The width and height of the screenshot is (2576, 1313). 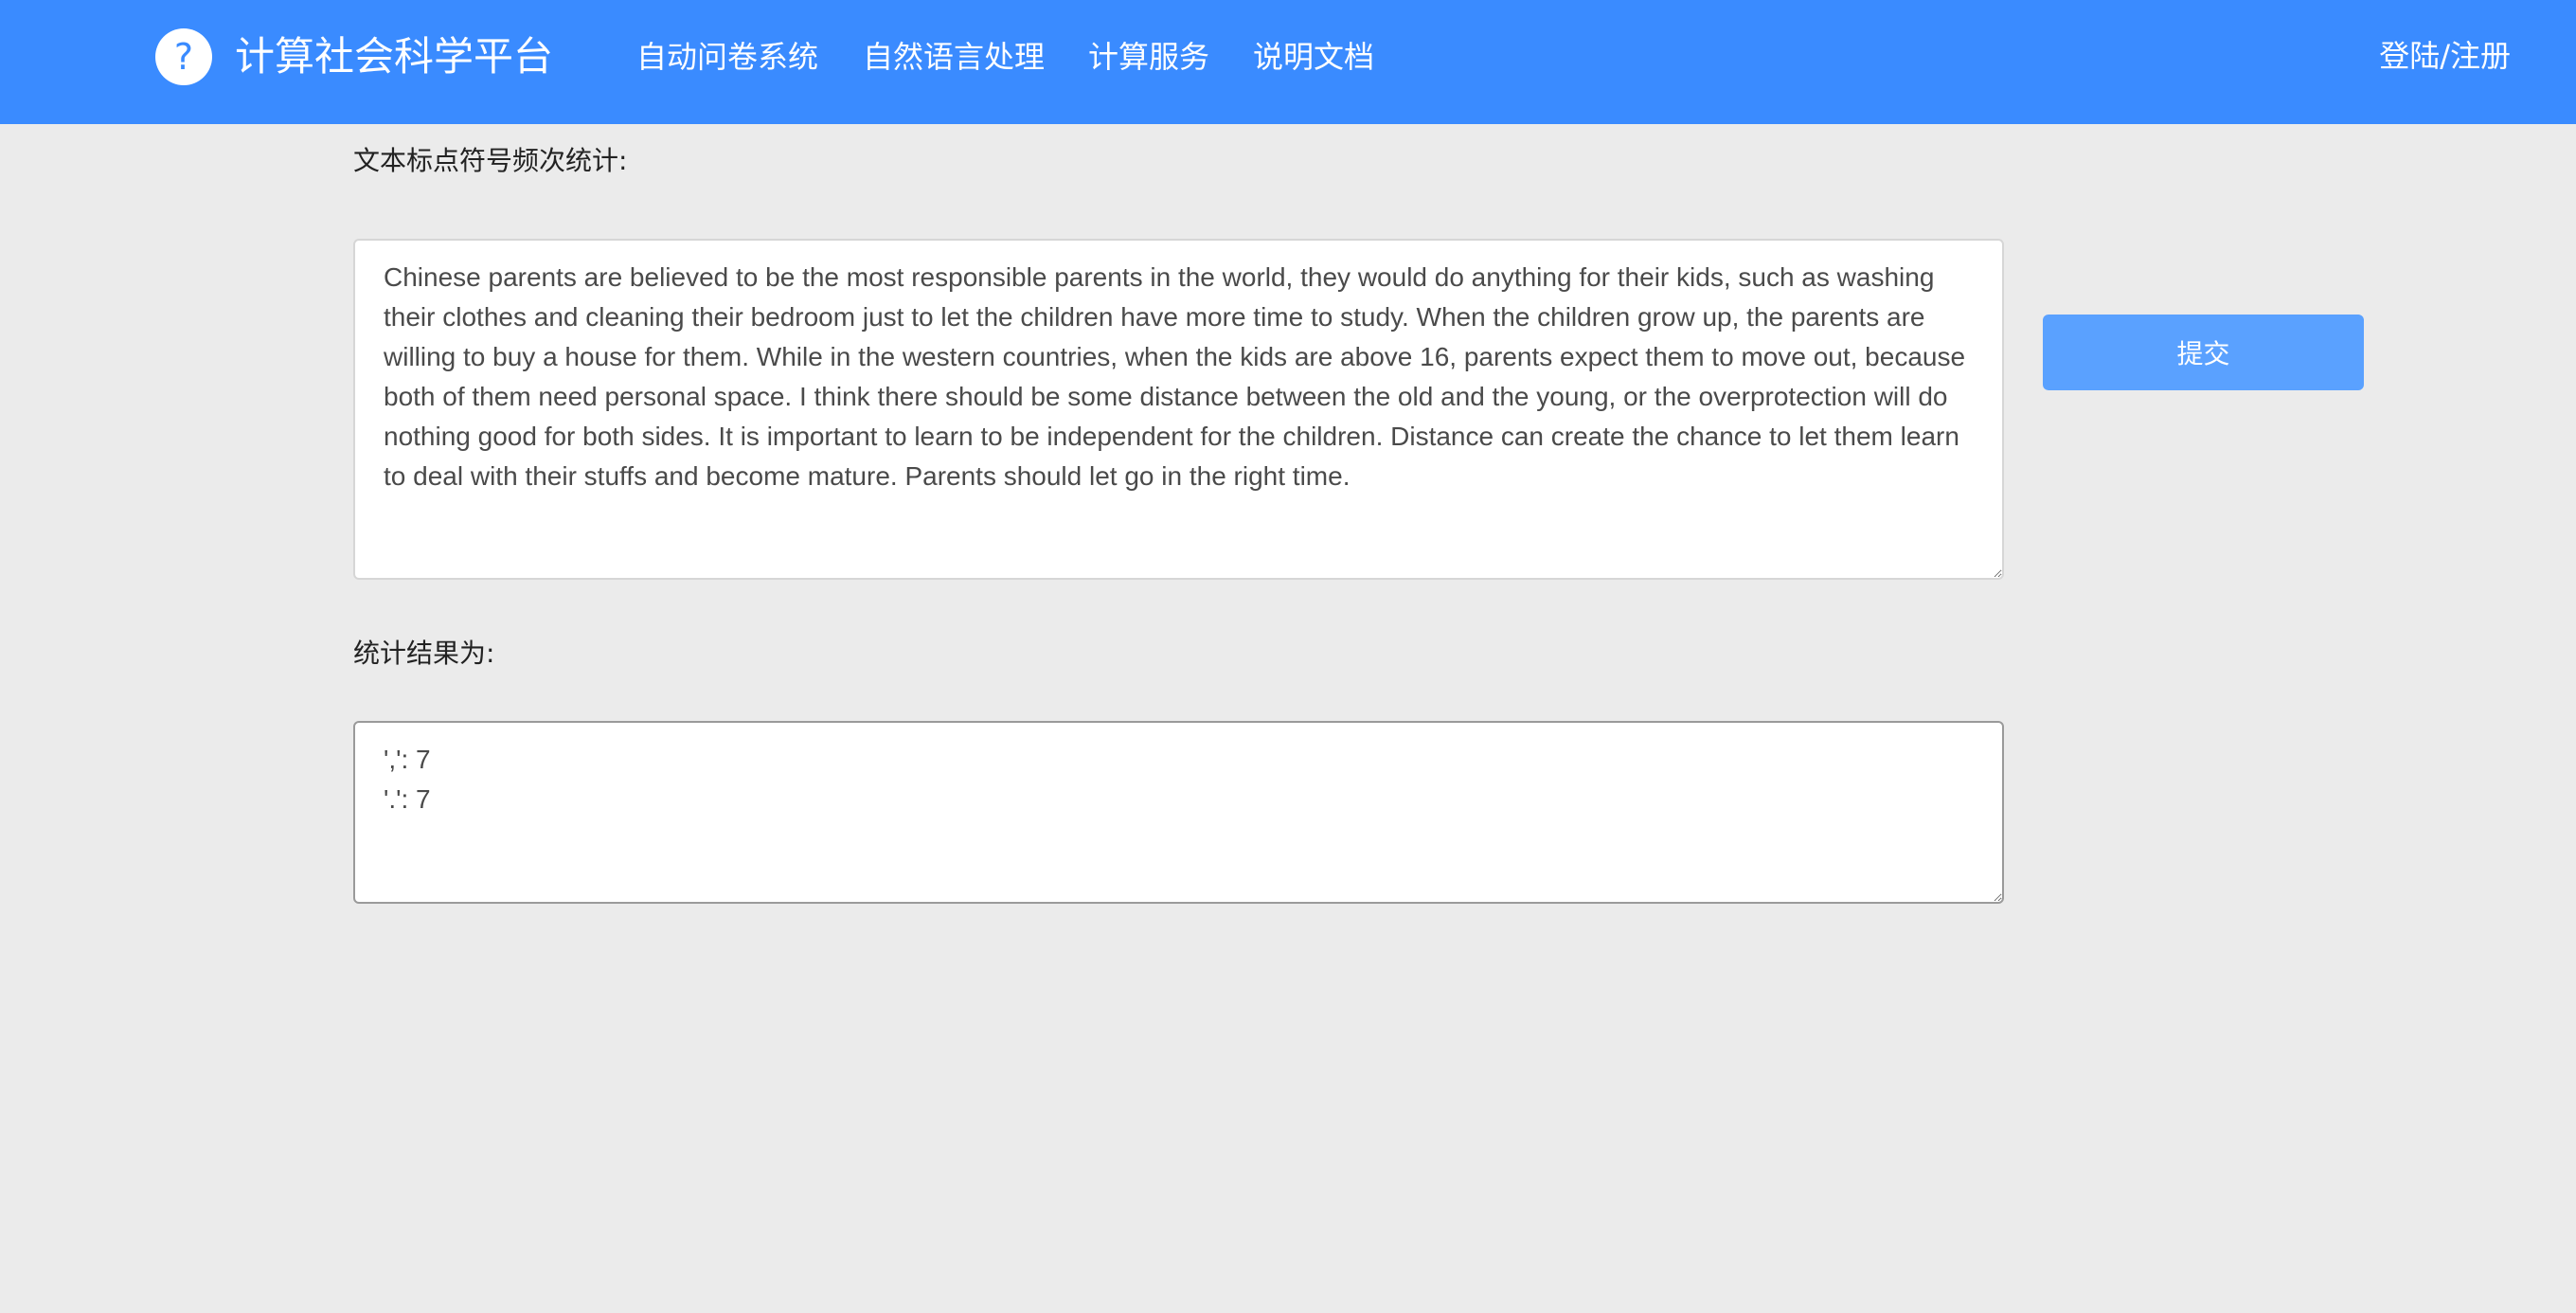 What do you see at coordinates (2203, 352) in the screenshot?
I see `submit-button: 提交` at bounding box center [2203, 352].